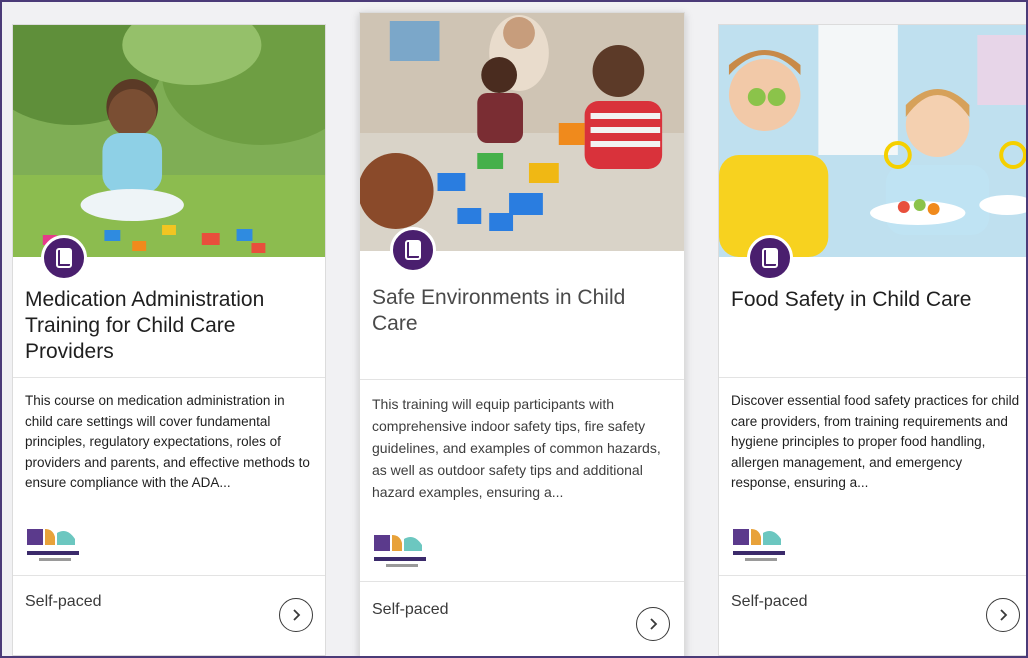 This screenshot has height=658, width=1028. I want to click on course-title: Food Safety in Child Care, so click(876, 300).